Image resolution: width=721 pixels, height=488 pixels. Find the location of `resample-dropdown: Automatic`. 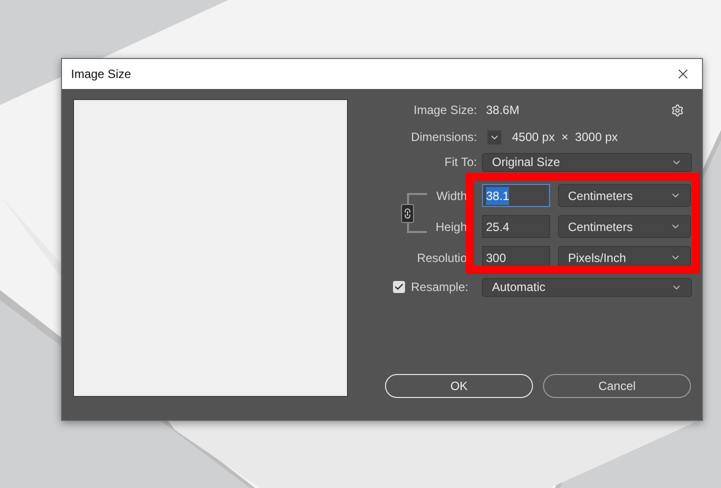

resample-dropdown: Automatic is located at coordinates (587, 287).